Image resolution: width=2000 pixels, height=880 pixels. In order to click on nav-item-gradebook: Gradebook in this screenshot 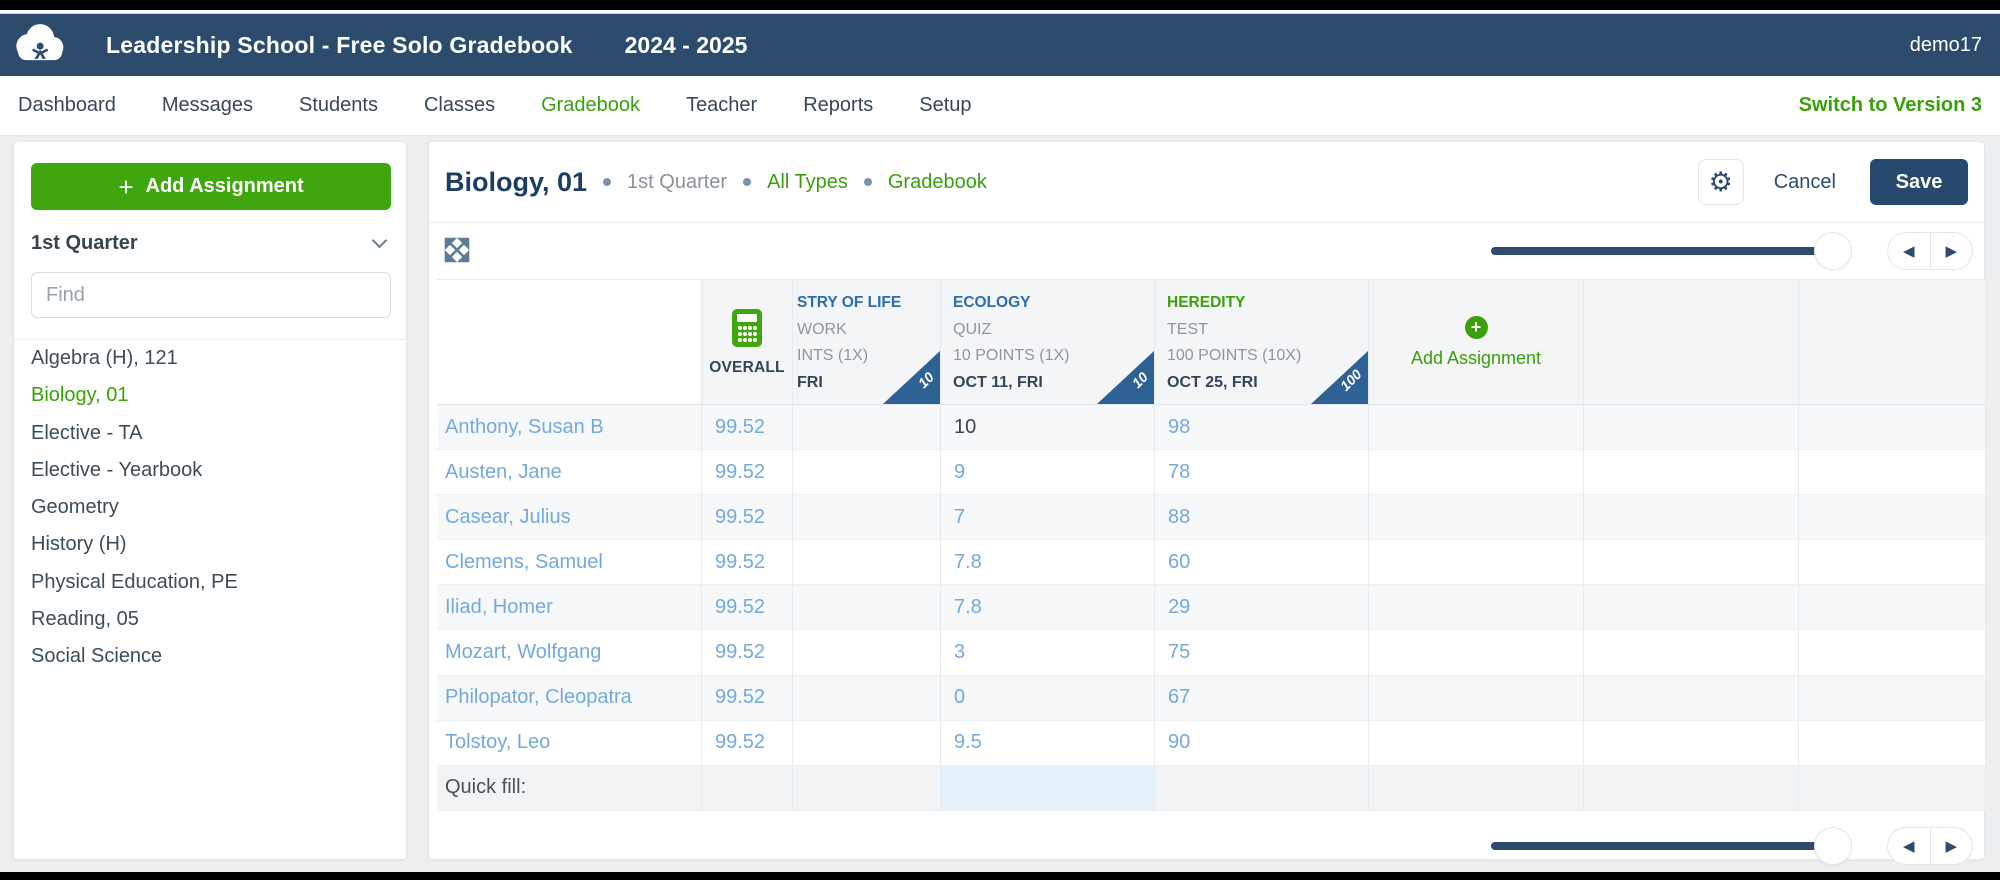, I will do `click(590, 105)`.